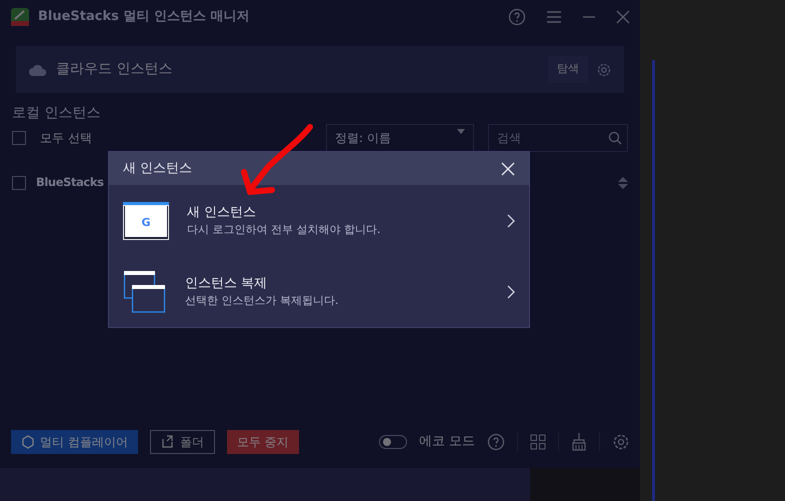 This screenshot has height=501, width=785. What do you see at coordinates (20, 17) in the screenshot?
I see `app-logo-icon` at bounding box center [20, 17].